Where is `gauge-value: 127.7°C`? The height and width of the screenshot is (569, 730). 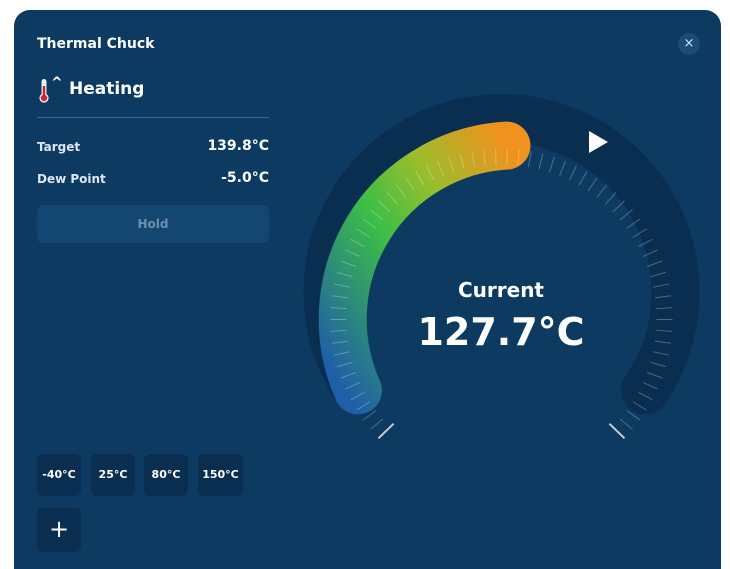
gauge-value: 127.7°C is located at coordinates (501, 332).